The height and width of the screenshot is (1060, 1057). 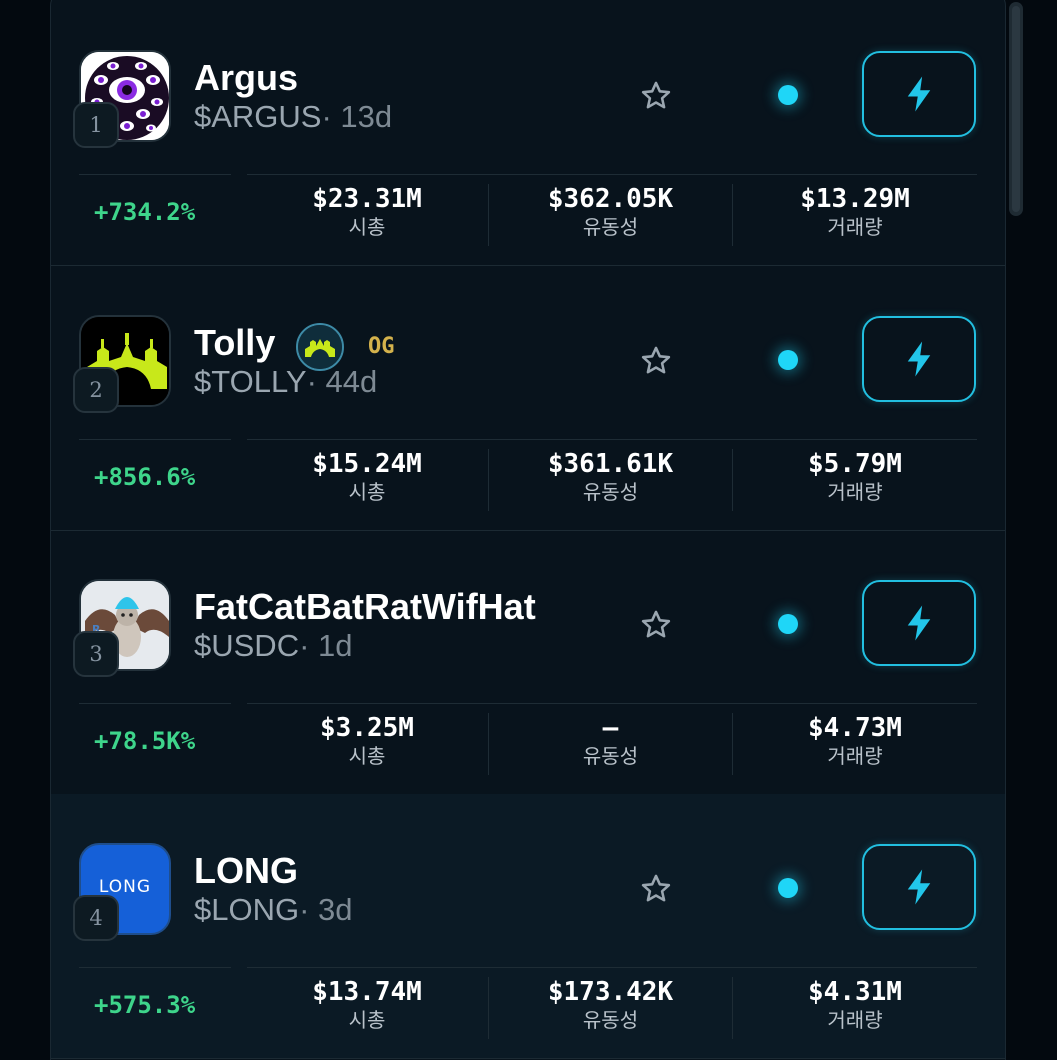 I want to click on scrollbar, so click(x=1016, y=109).